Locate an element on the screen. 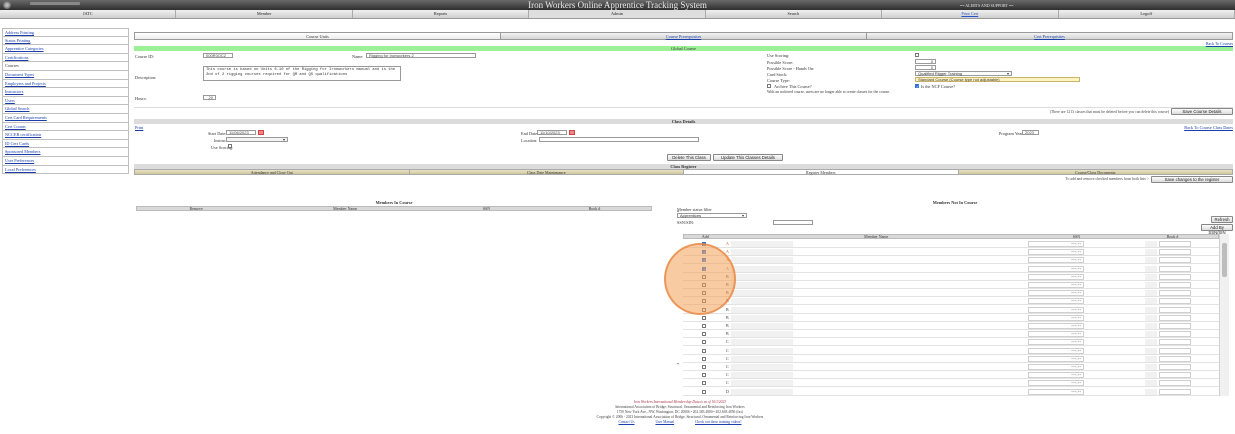  refresh-button: Refresh is located at coordinates (1222, 219).